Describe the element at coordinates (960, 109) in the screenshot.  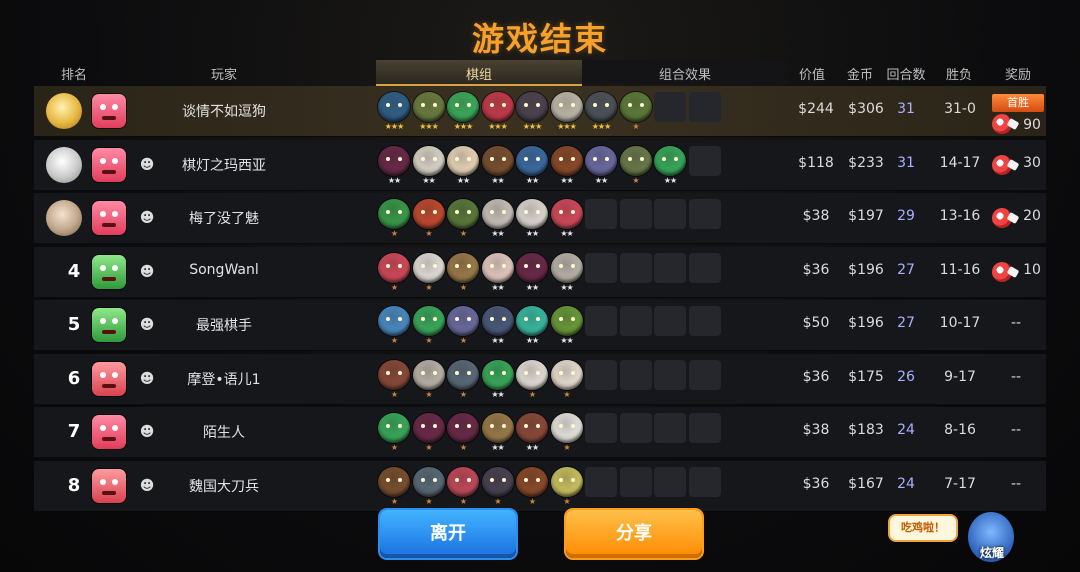
I see `record-cell: 31-0` at that location.